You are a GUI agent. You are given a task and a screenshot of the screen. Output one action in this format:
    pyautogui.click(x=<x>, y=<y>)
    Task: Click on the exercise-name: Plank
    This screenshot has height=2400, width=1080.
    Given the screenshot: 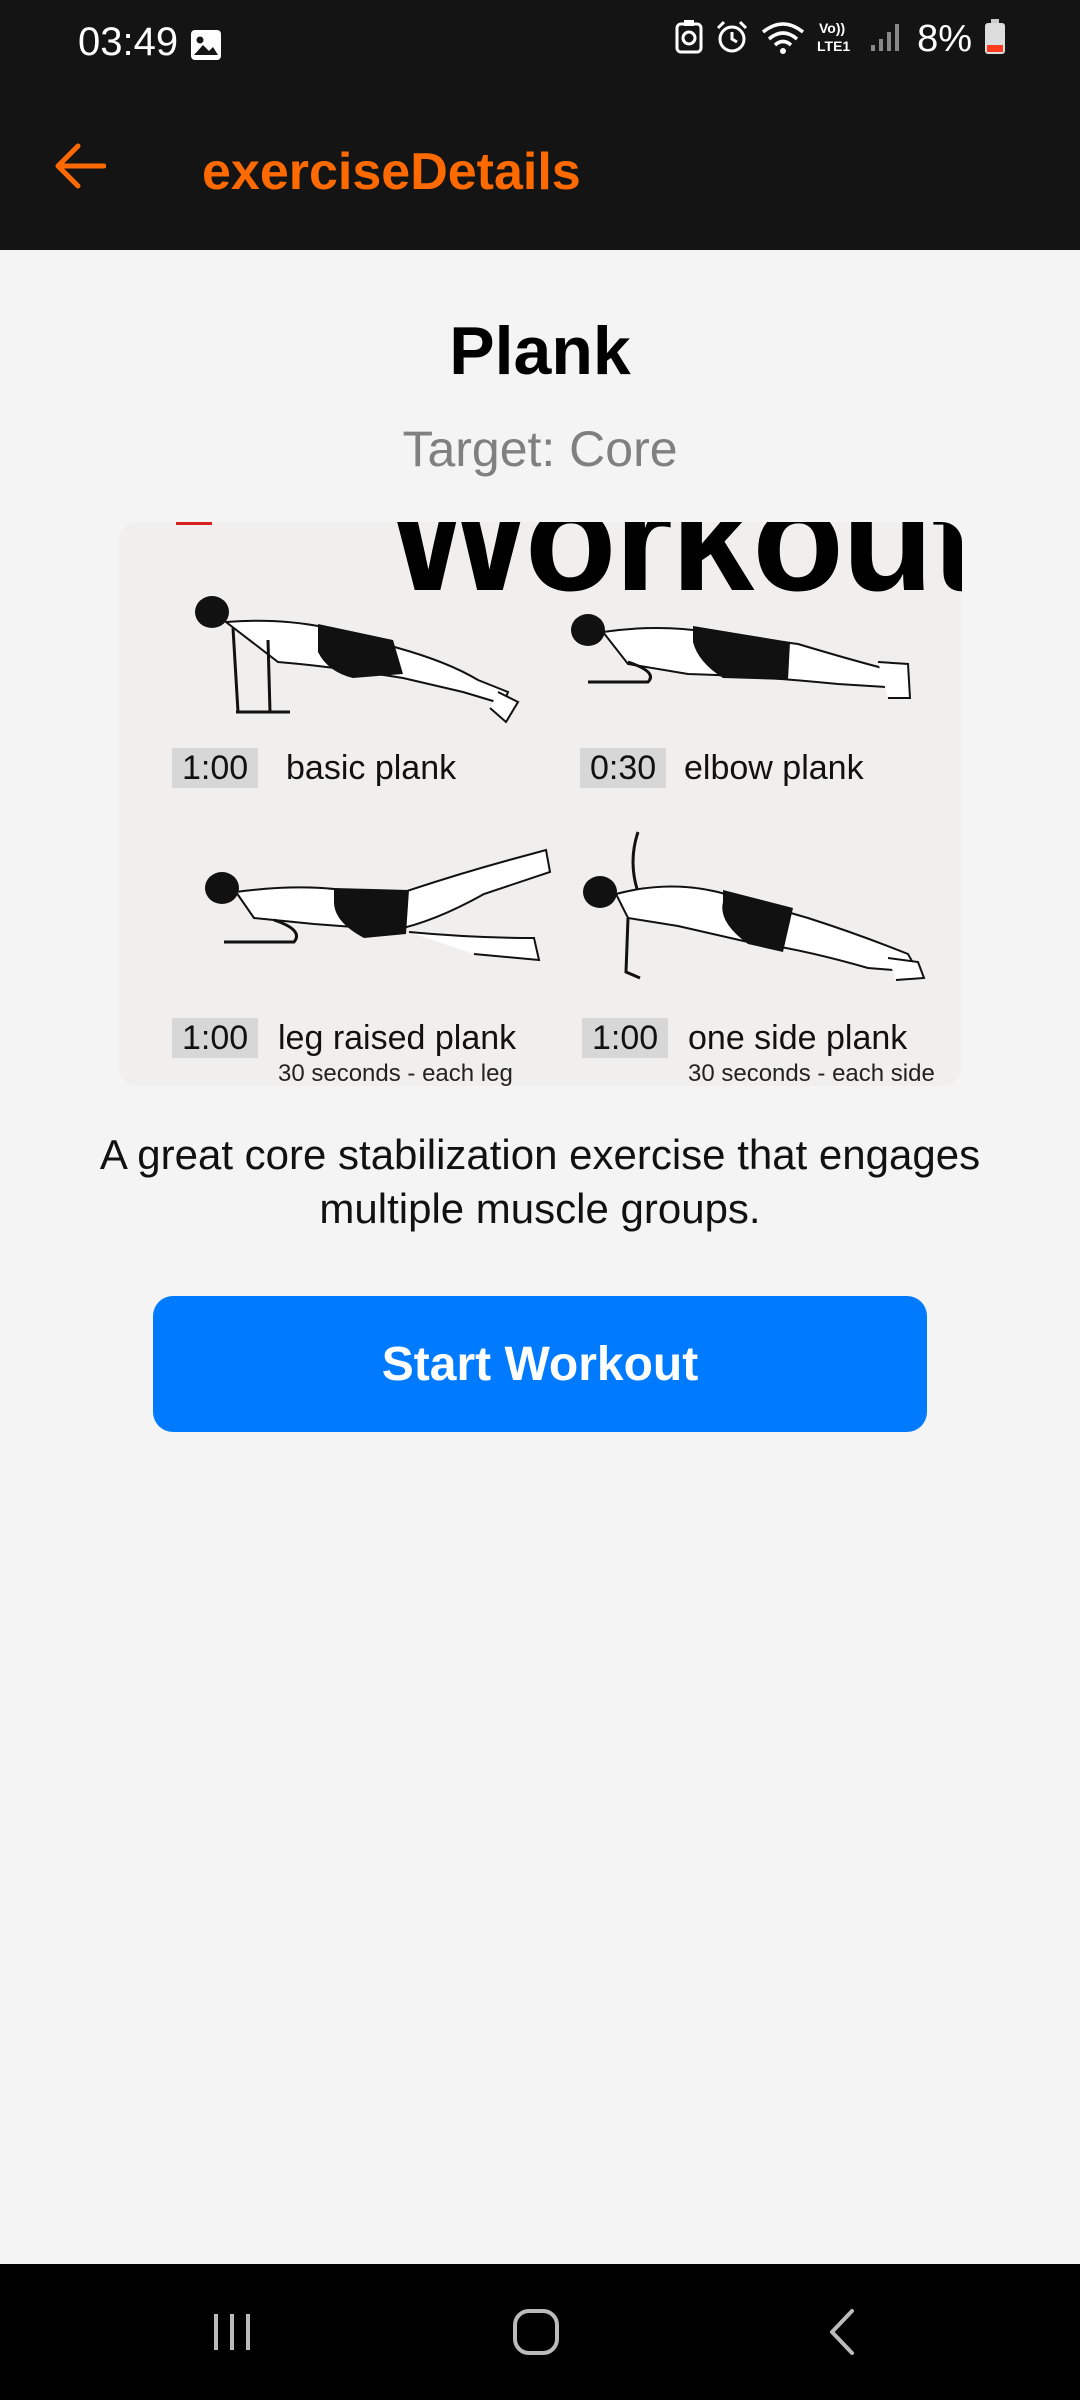 What is the action you would take?
    pyautogui.click(x=540, y=351)
    